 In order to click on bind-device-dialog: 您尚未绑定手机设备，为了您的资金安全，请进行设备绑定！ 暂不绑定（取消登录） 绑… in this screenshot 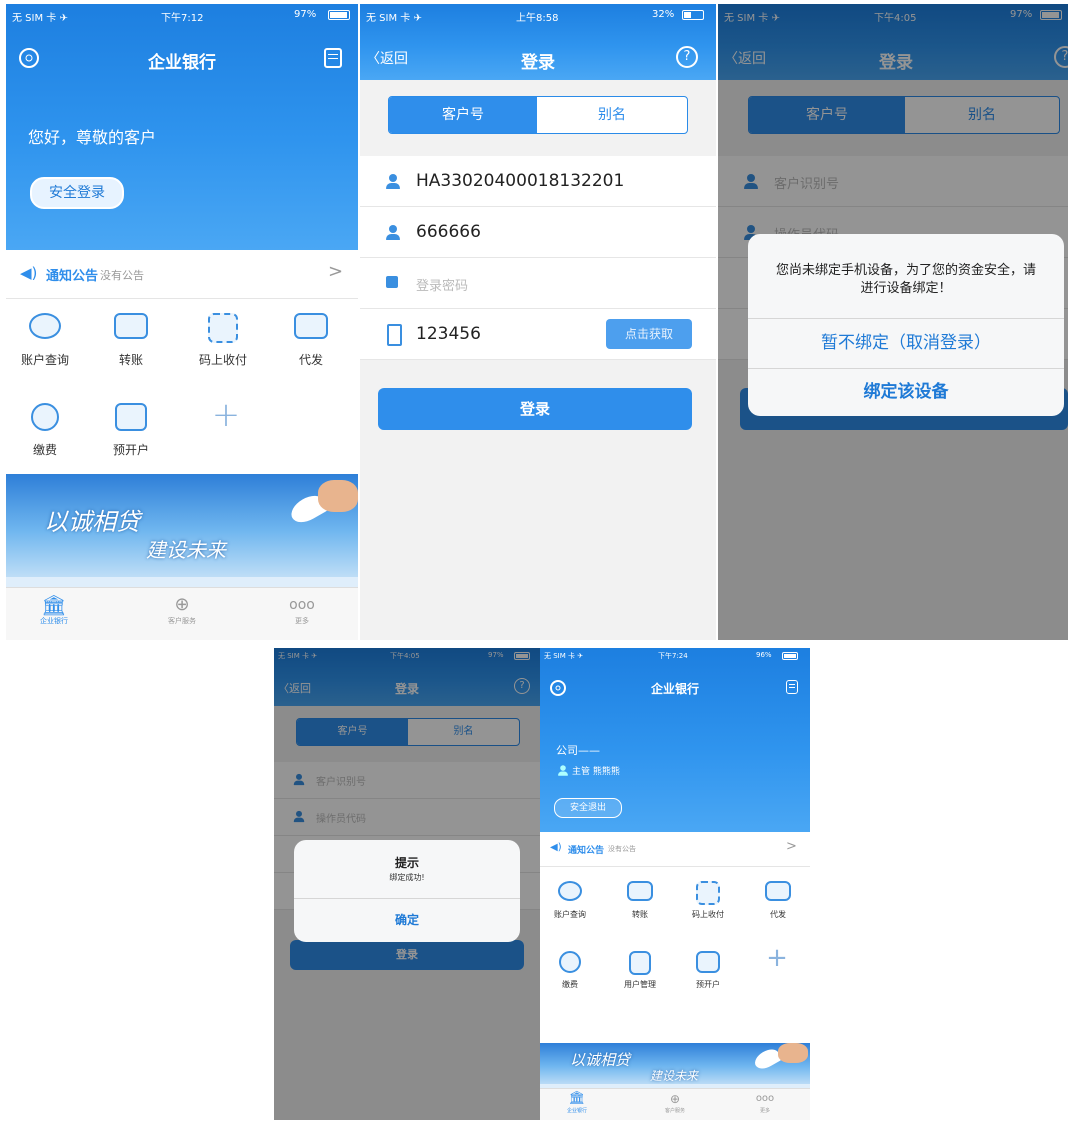, I will do `click(906, 325)`.